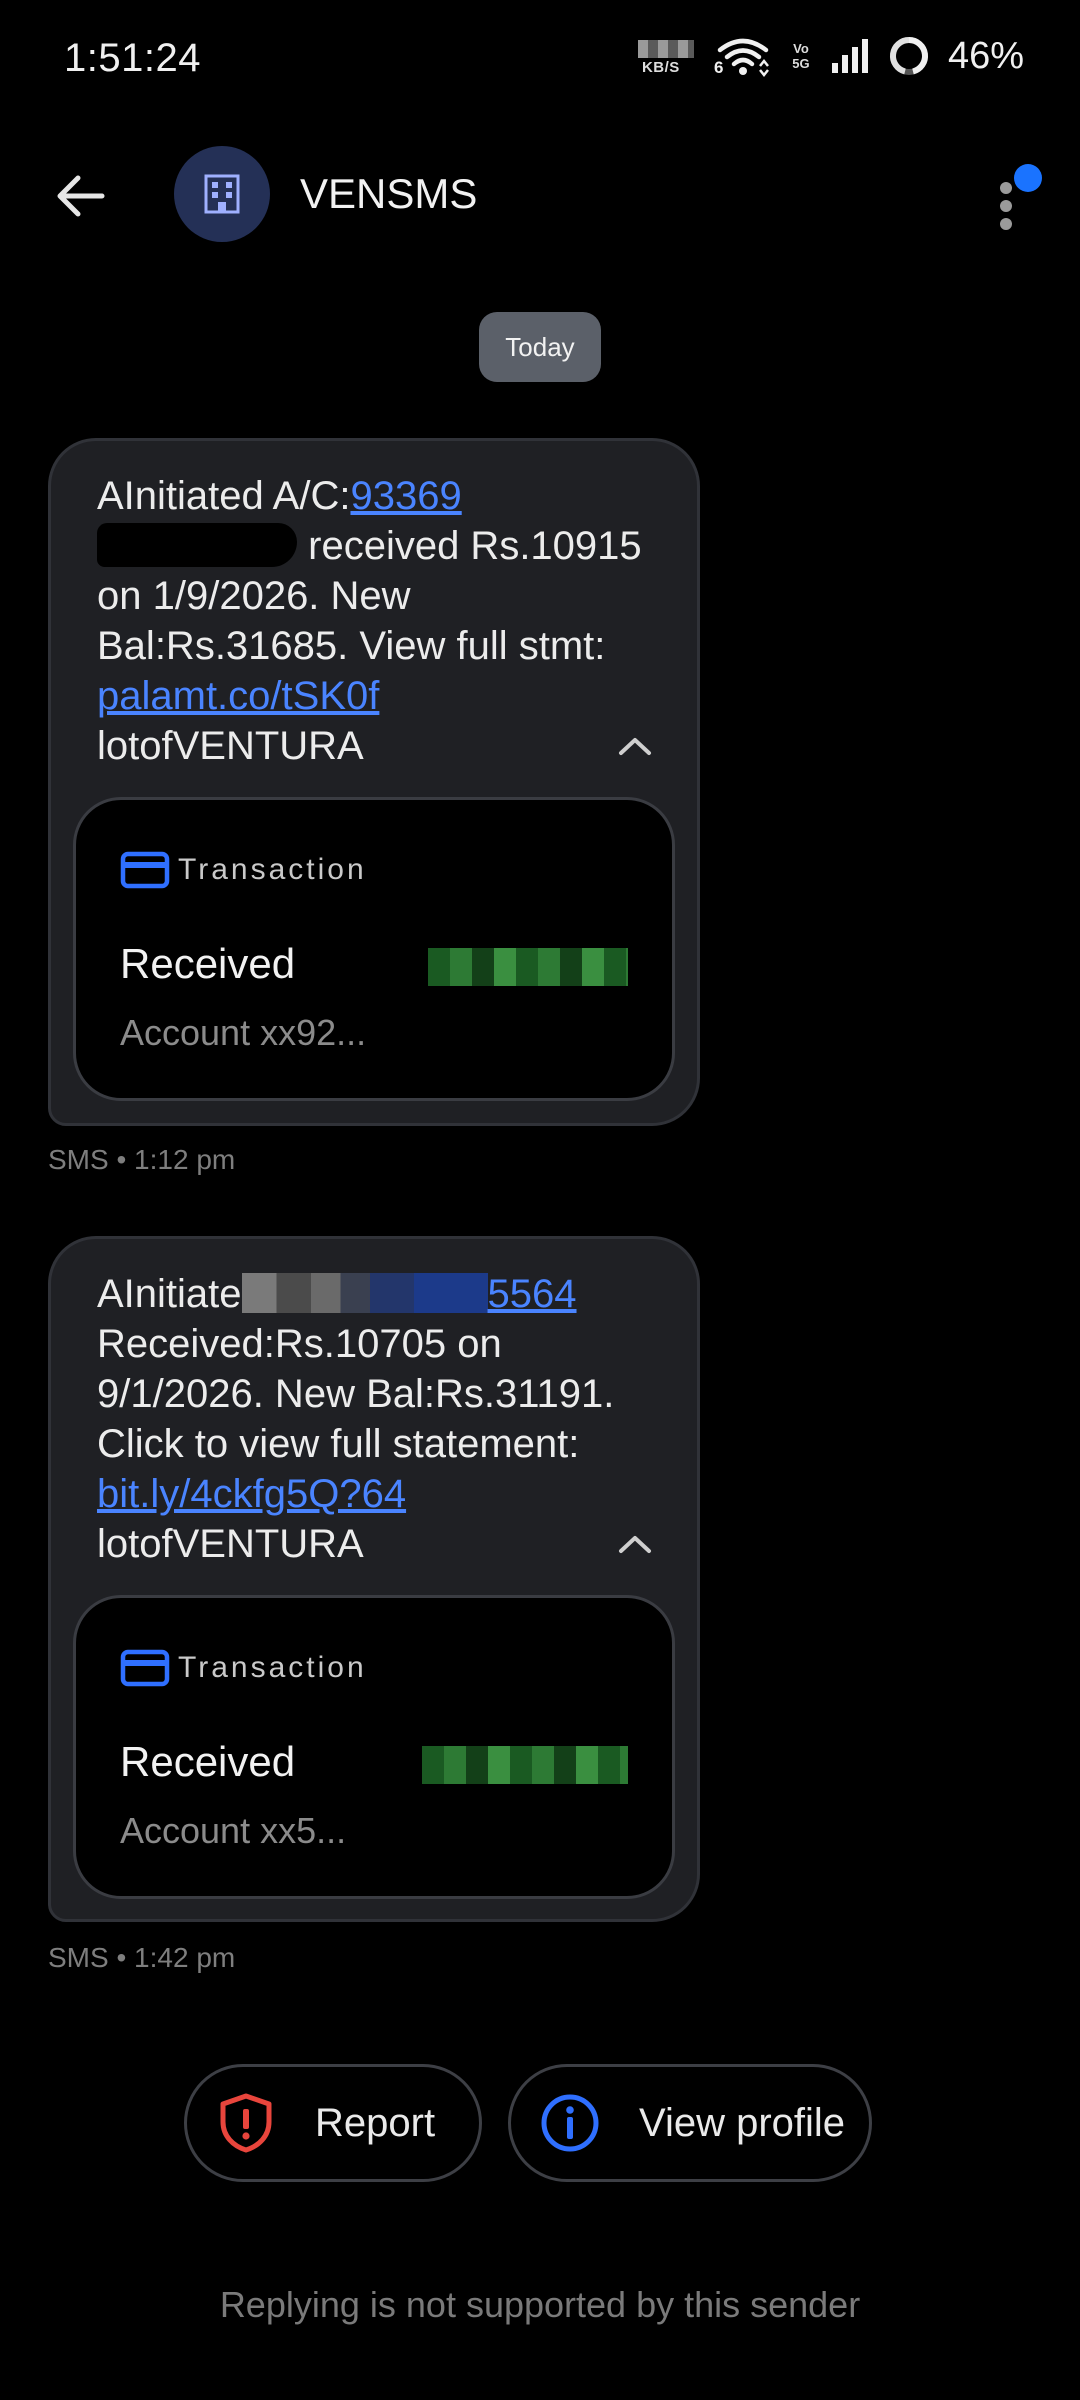 This screenshot has width=1080, height=2400. I want to click on signal-icon, so click(850, 56).